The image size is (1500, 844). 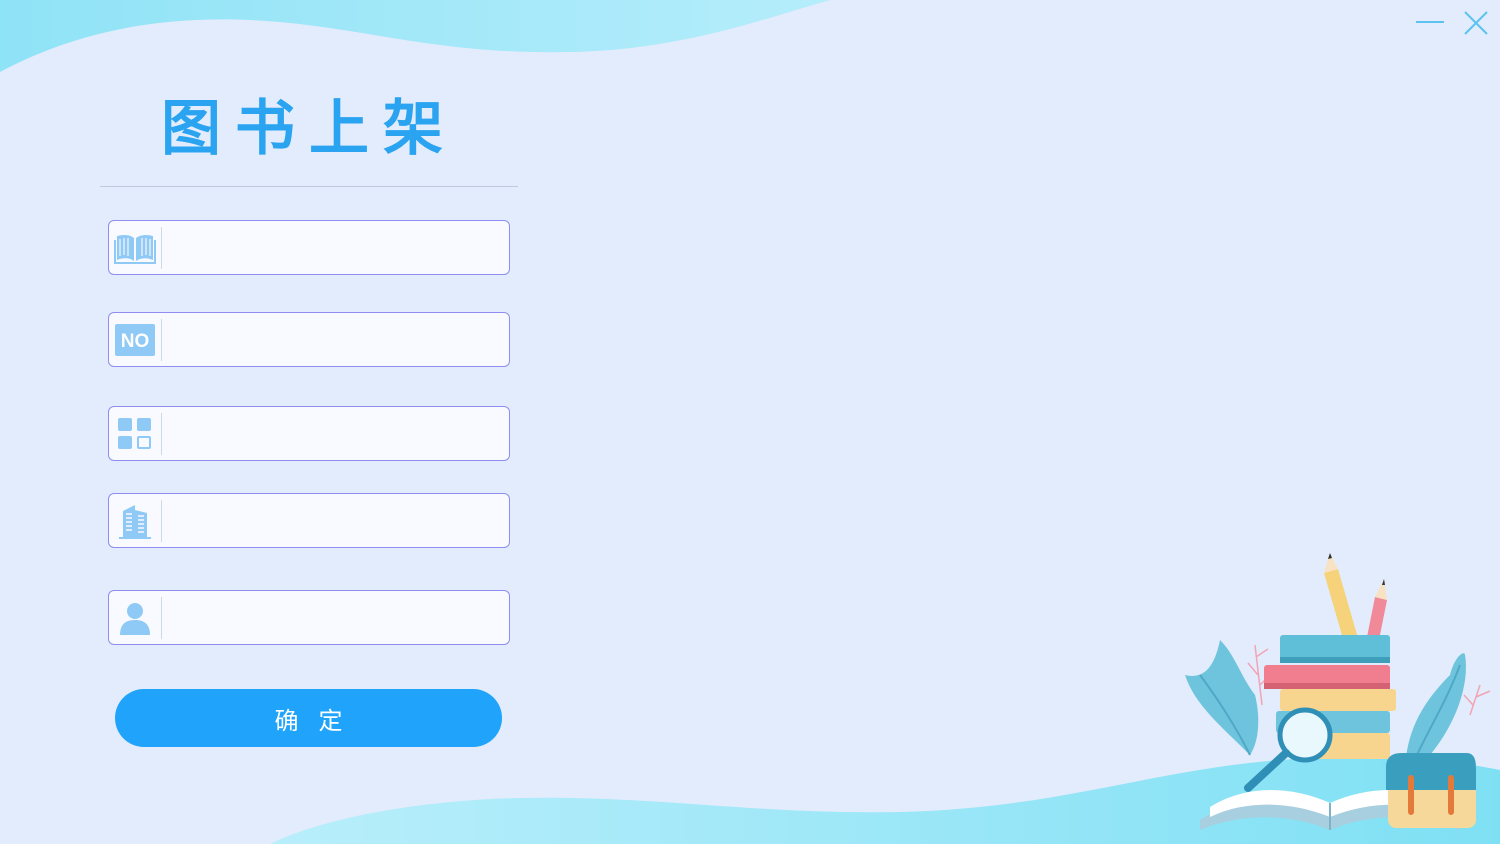 I want to click on magnifier-decoration, so click(x=1288, y=749).